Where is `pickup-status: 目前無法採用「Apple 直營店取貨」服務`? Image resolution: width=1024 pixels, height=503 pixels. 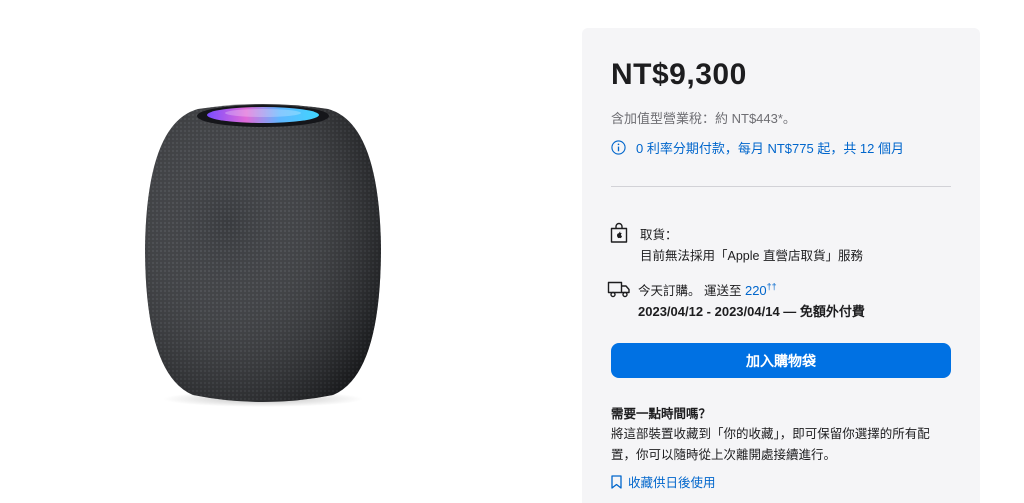
pickup-status: 目前無法採用「Apple 直營店取貨」服務 is located at coordinates (751, 256).